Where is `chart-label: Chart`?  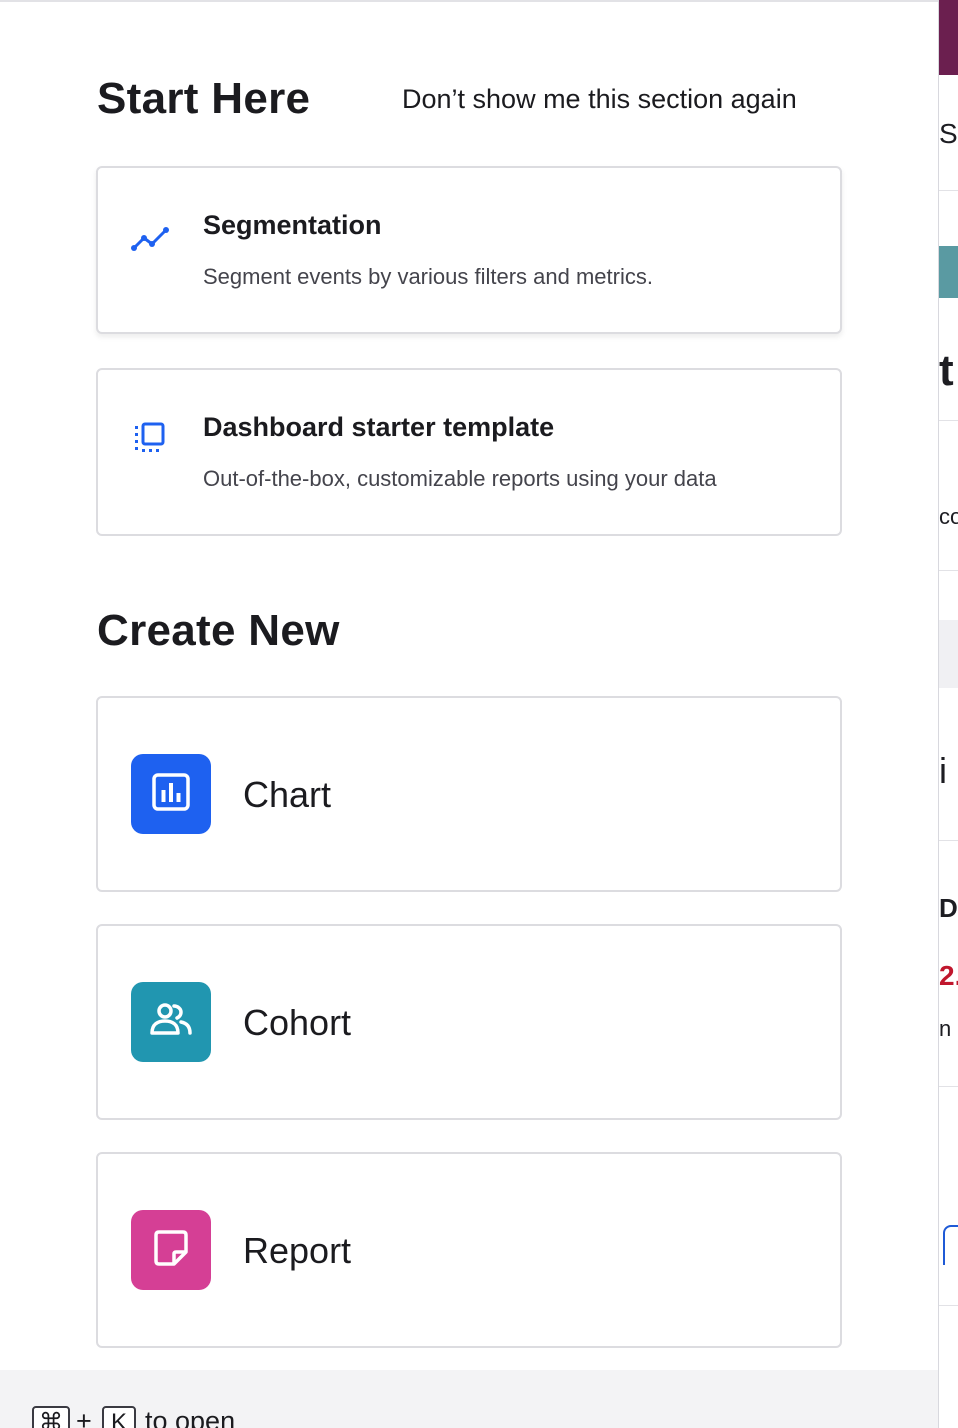
chart-label: Chart is located at coordinates (287, 794).